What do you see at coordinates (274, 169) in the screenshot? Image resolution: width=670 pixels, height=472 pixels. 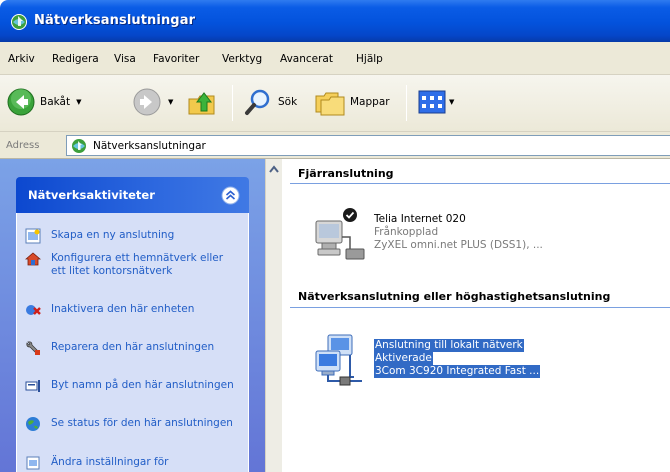 I see `scroll-up-icon` at bounding box center [274, 169].